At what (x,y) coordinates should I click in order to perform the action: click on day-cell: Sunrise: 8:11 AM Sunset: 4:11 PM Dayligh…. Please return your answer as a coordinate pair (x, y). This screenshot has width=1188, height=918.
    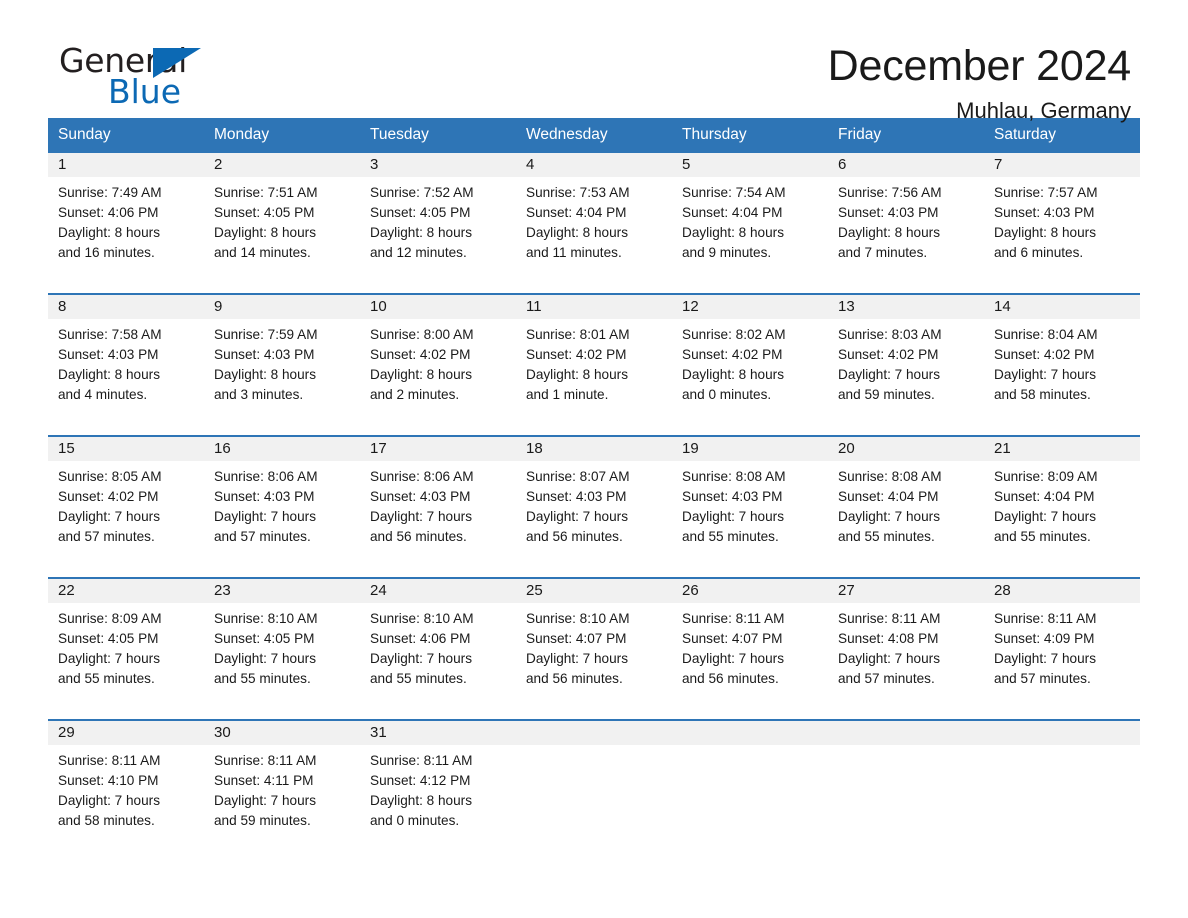
    Looking at the image, I should click on (282, 803).